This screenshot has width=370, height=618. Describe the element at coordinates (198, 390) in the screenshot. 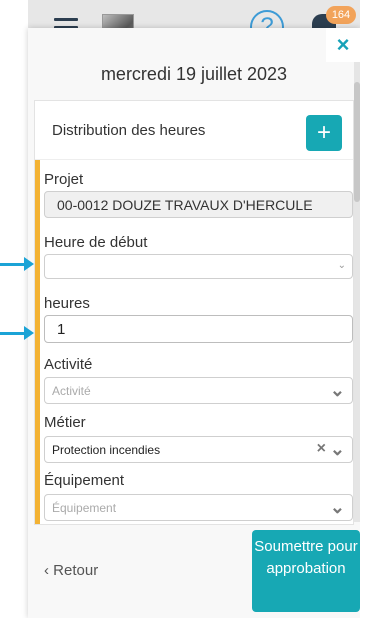

I see `activite-select: Activité ⌄` at that location.